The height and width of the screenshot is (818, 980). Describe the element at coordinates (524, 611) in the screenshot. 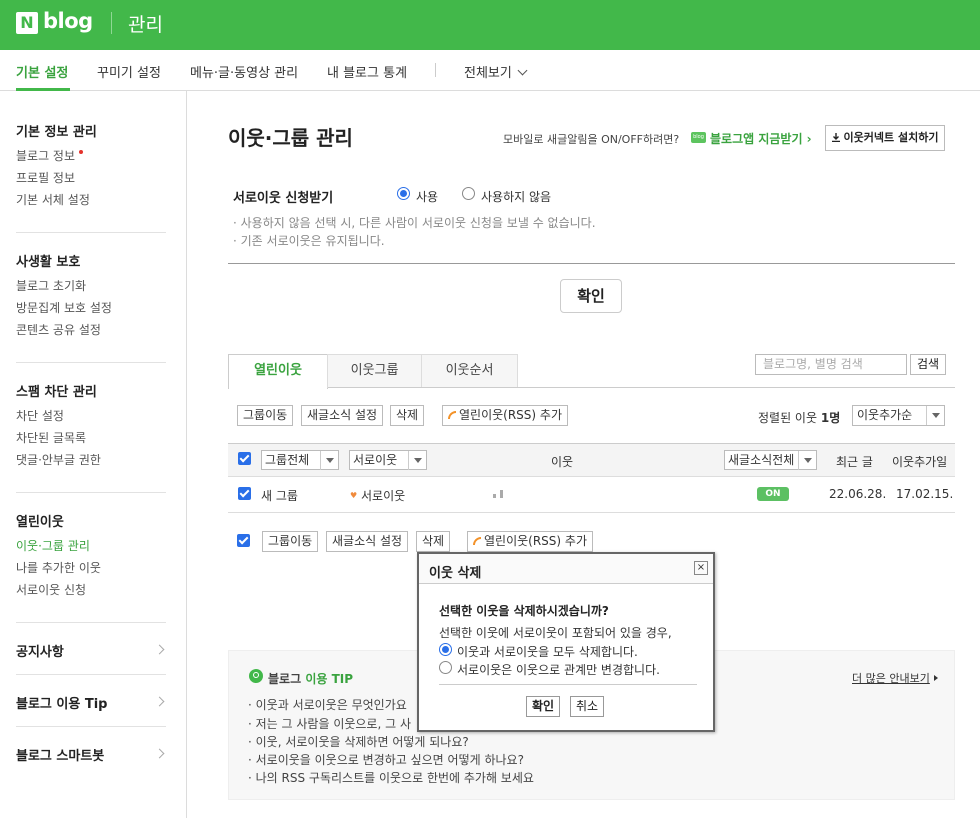

I see `dialog-question: 선택한 이웃을 삭제하시겠습니까?` at that location.